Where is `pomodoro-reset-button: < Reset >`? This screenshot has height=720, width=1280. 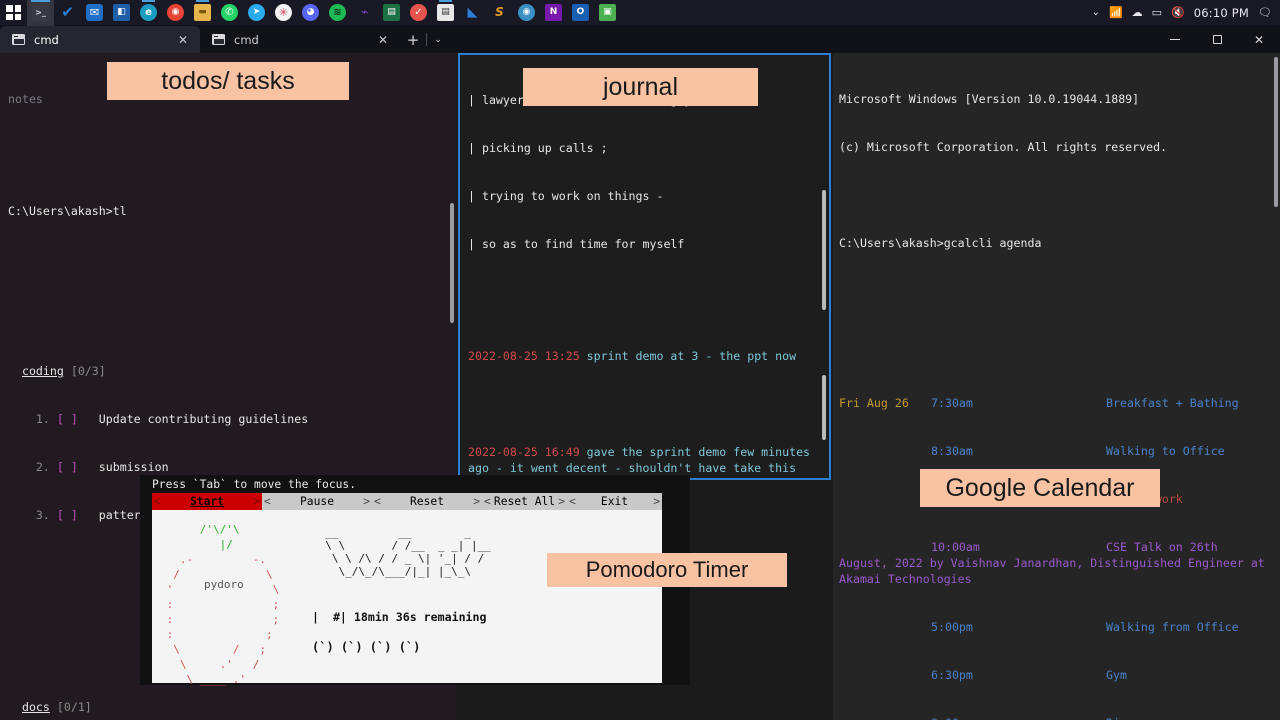 pomodoro-reset-button: < Reset > is located at coordinates (427, 501).